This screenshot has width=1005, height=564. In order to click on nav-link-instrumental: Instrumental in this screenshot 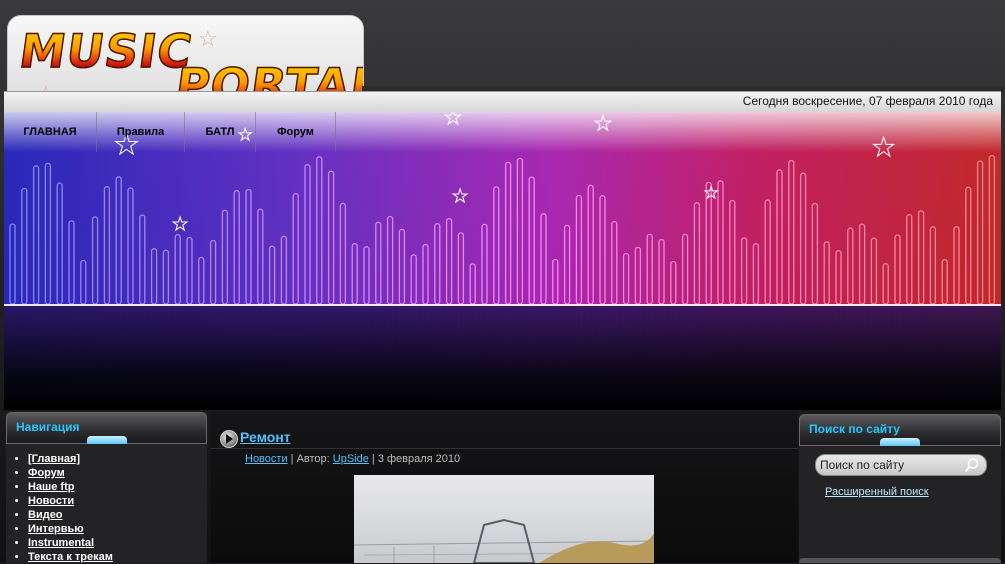, I will do `click(61, 543)`.